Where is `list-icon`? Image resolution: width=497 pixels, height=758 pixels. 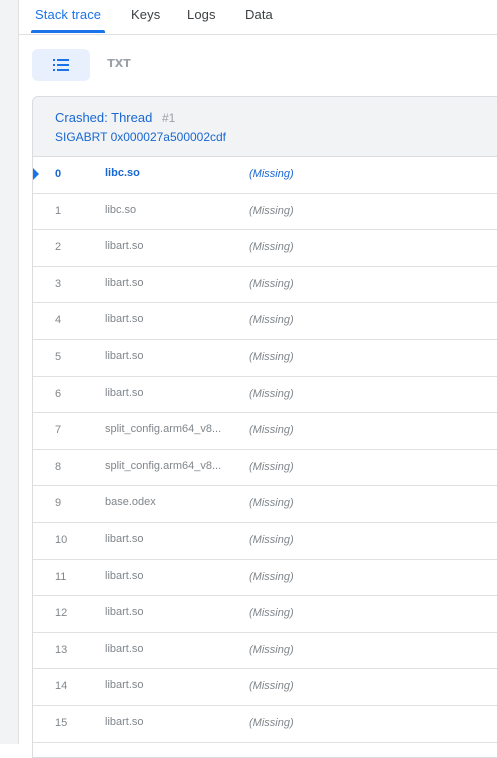 list-icon is located at coordinates (61, 65).